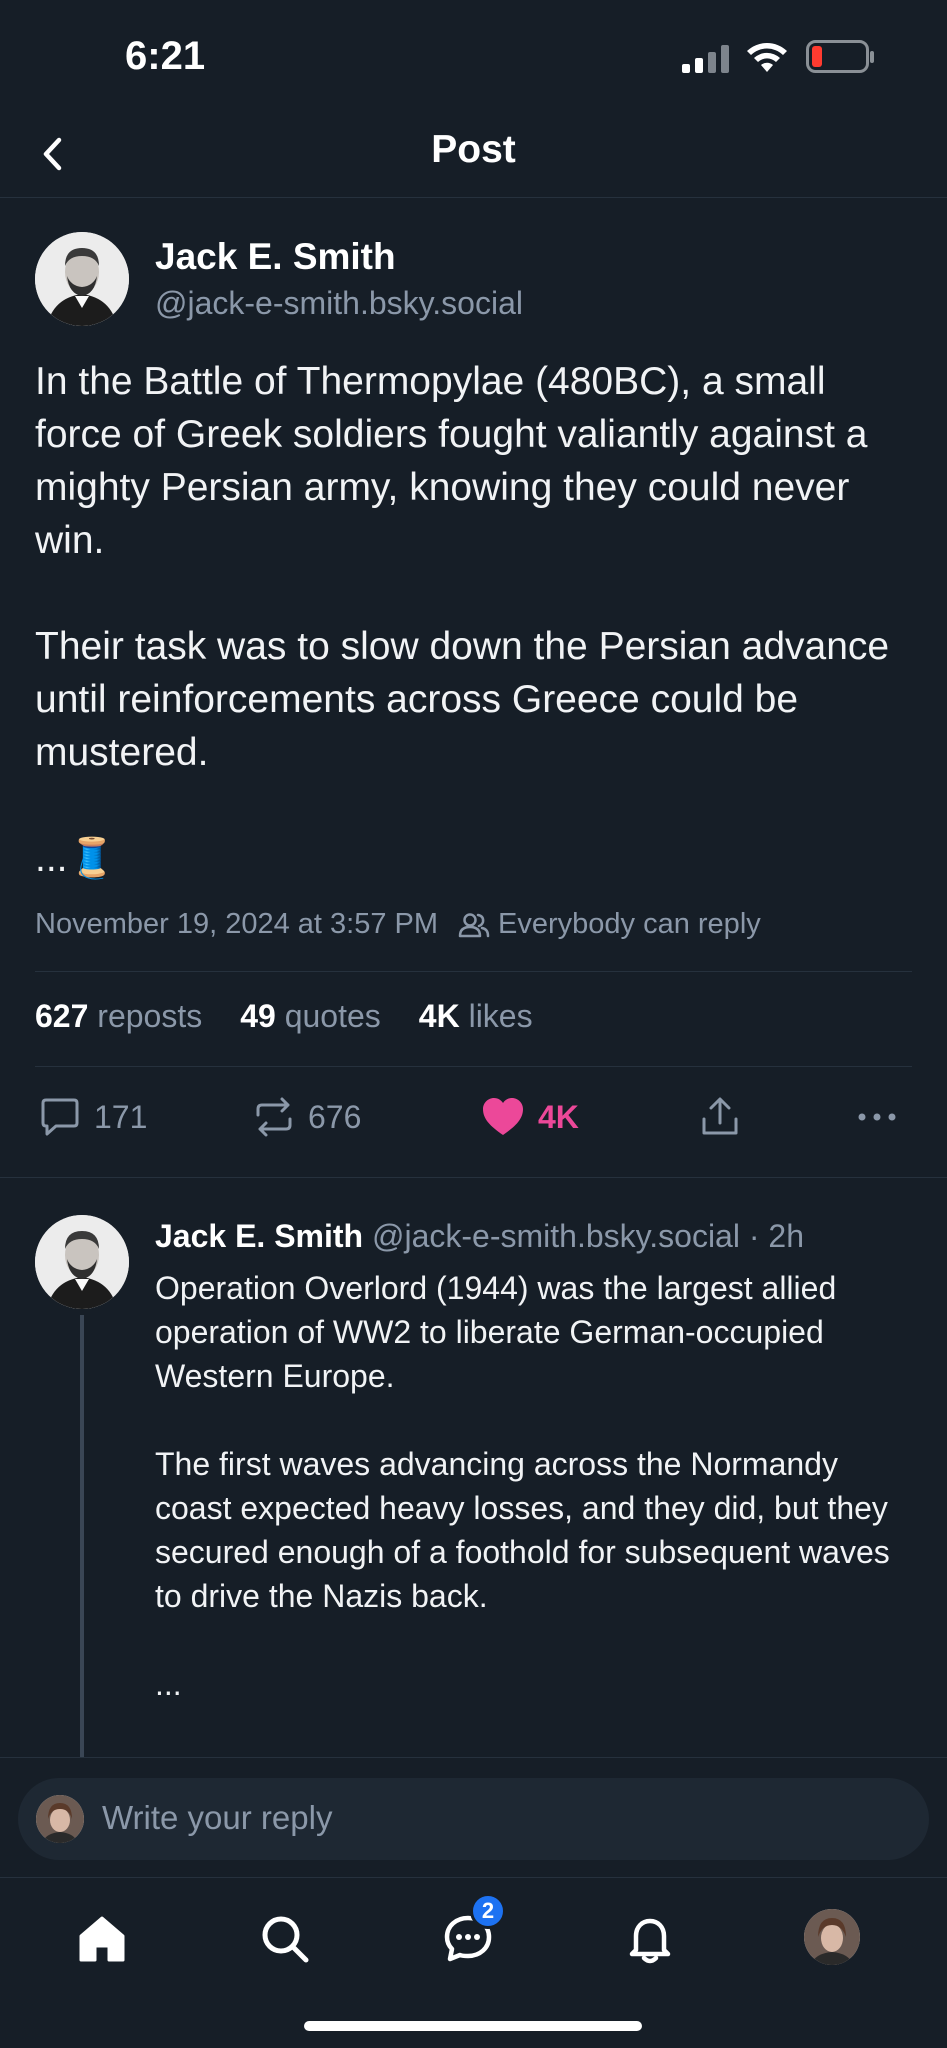  What do you see at coordinates (500, 1016) in the screenshot?
I see `likes-label: likes` at bounding box center [500, 1016].